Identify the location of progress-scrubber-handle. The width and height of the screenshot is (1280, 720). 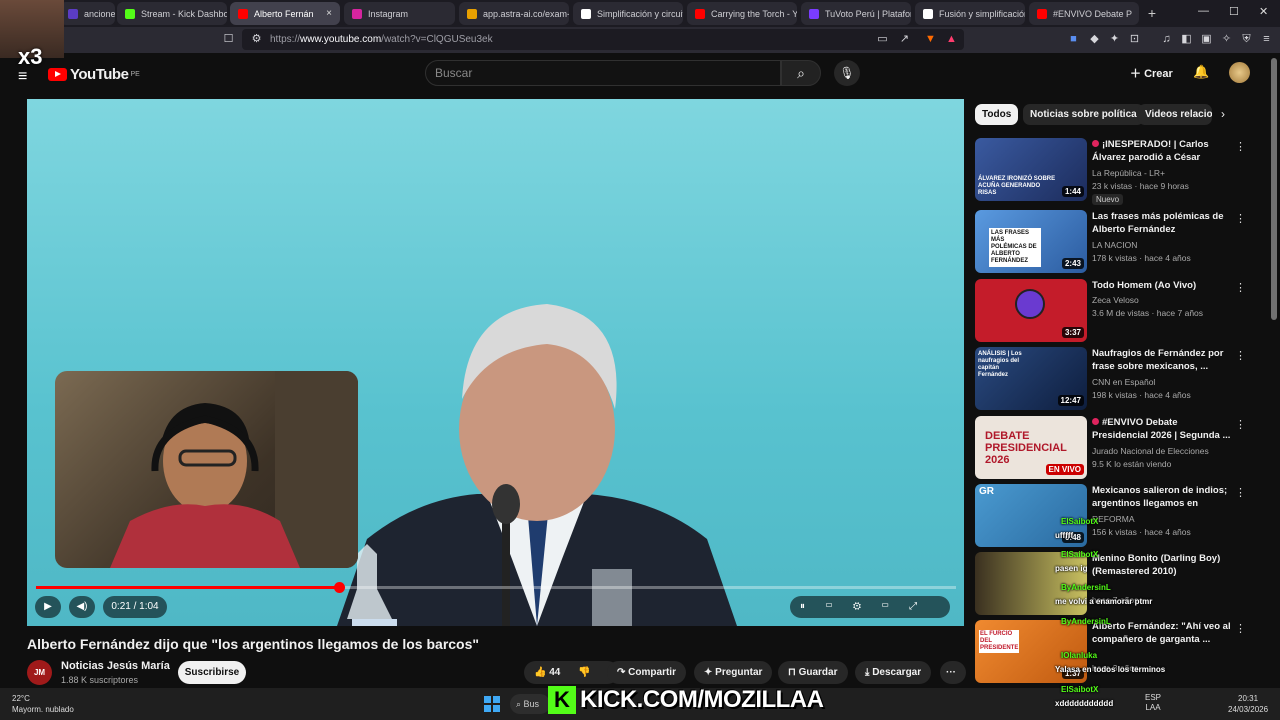
(339, 587).